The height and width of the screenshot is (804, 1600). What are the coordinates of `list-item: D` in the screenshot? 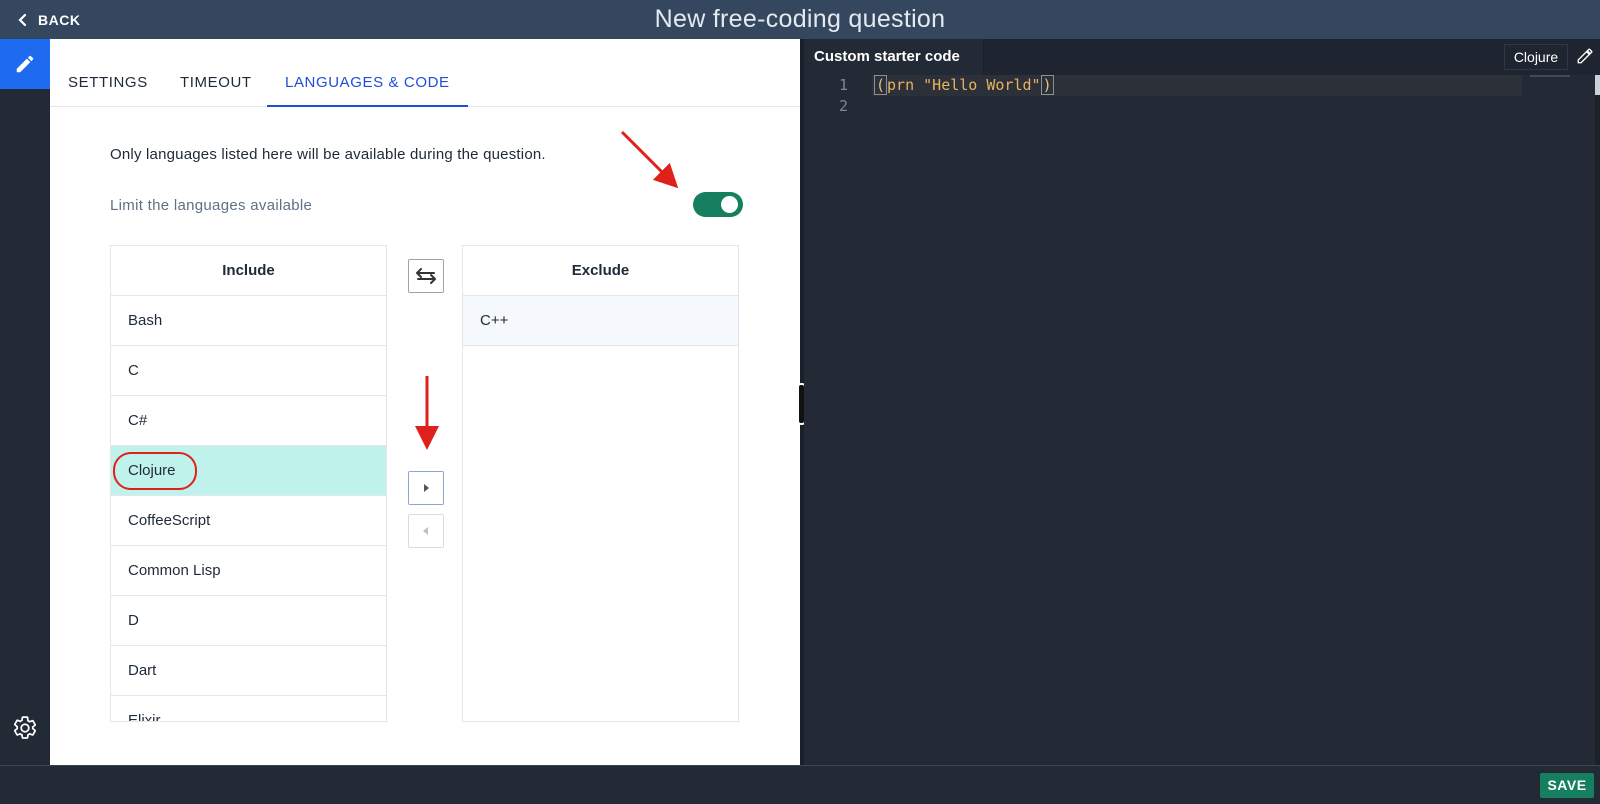 It's located at (248, 621).